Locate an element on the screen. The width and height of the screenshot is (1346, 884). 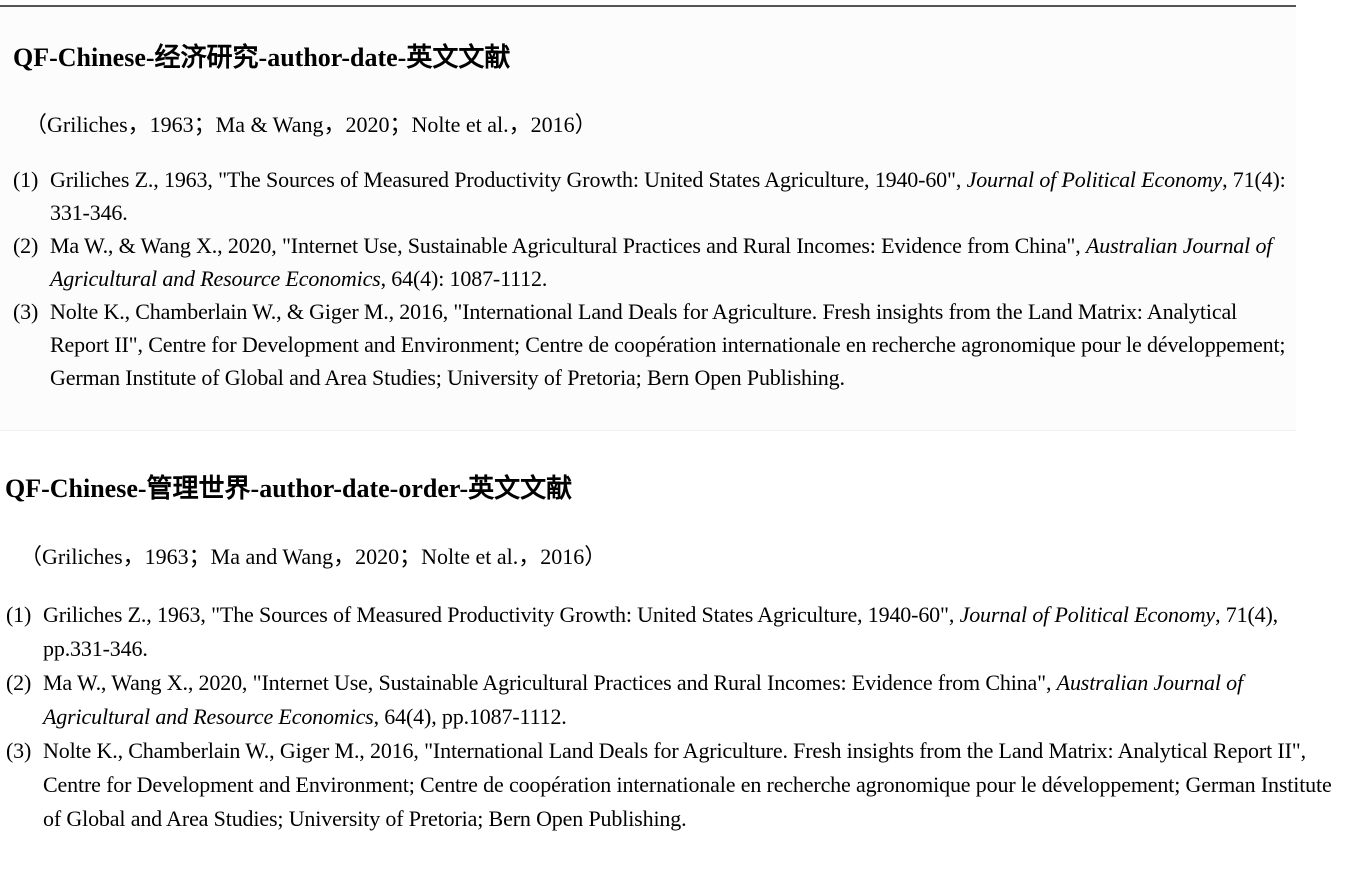
reference-volume-pages: , 64(4), pp.1087-1112. is located at coordinates (470, 716).